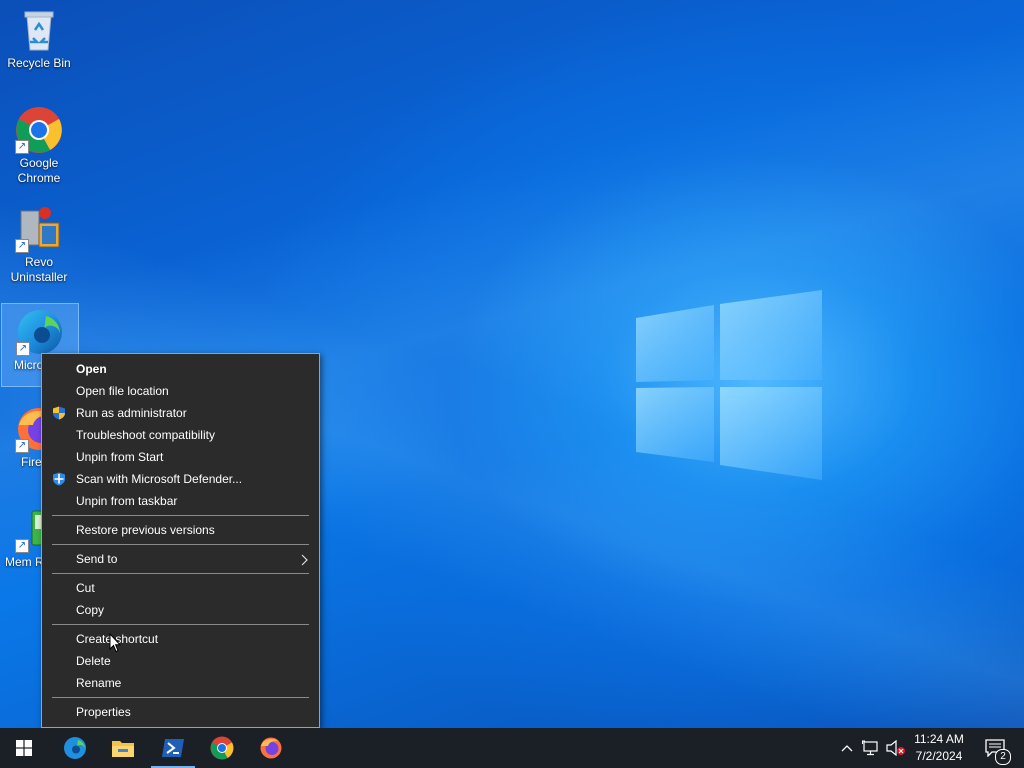 The height and width of the screenshot is (768, 1024). What do you see at coordinates (939, 756) in the screenshot?
I see `clock-date: 7/2/2024` at bounding box center [939, 756].